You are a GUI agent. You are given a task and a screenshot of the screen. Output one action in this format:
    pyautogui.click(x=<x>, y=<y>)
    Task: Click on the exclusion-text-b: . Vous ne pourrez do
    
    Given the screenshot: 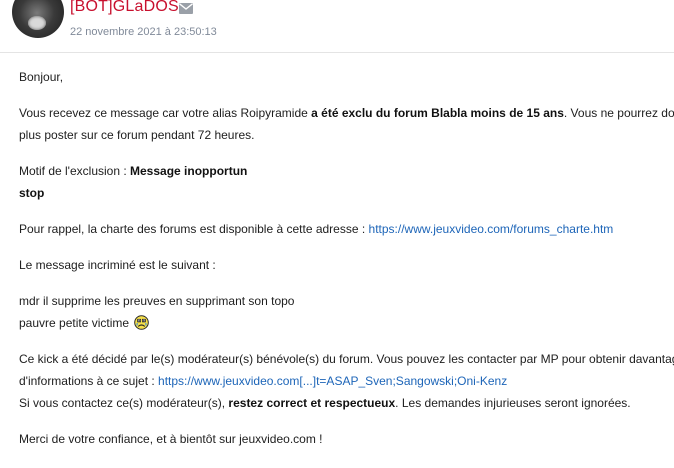 What is the action you would take?
    pyautogui.click(x=618, y=113)
    